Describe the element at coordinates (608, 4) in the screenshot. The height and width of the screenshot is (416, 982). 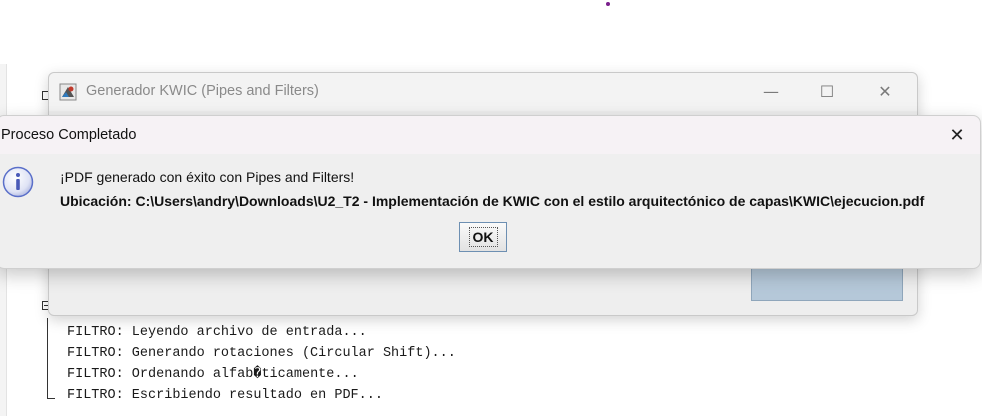
I see `decorative-dot` at that location.